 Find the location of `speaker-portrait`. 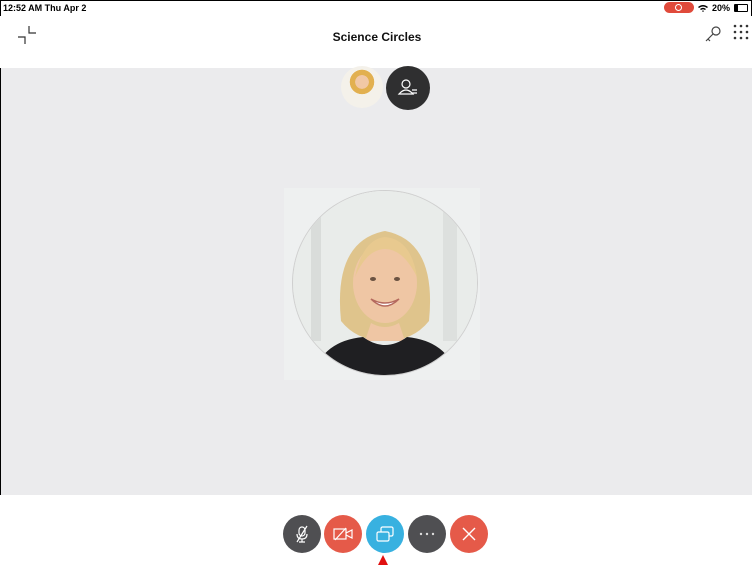

speaker-portrait is located at coordinates (385, 283).